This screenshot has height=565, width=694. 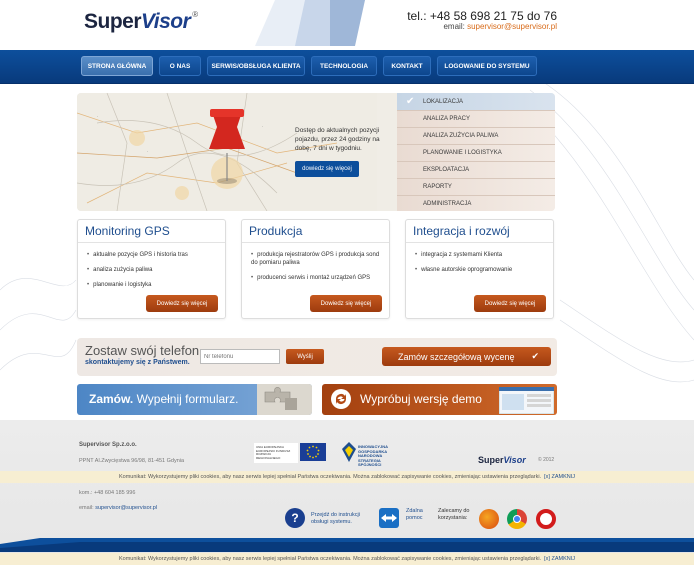 I want to click on form-banner-text: Zamów. Wypełnij formularz., so click(x=164, y=399).